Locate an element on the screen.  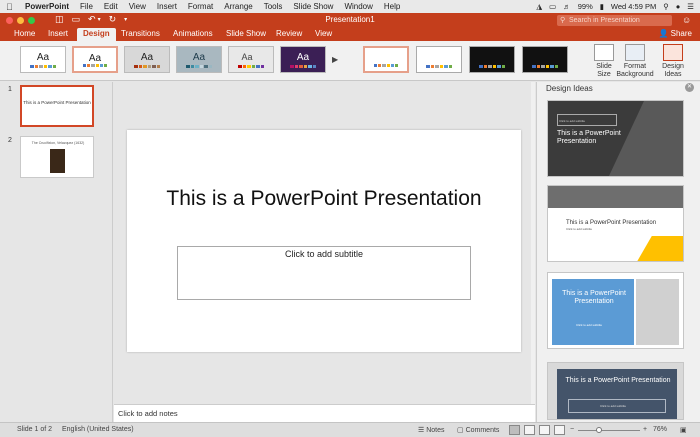
menu-edit: Edit is located at coordinates (111, 6).